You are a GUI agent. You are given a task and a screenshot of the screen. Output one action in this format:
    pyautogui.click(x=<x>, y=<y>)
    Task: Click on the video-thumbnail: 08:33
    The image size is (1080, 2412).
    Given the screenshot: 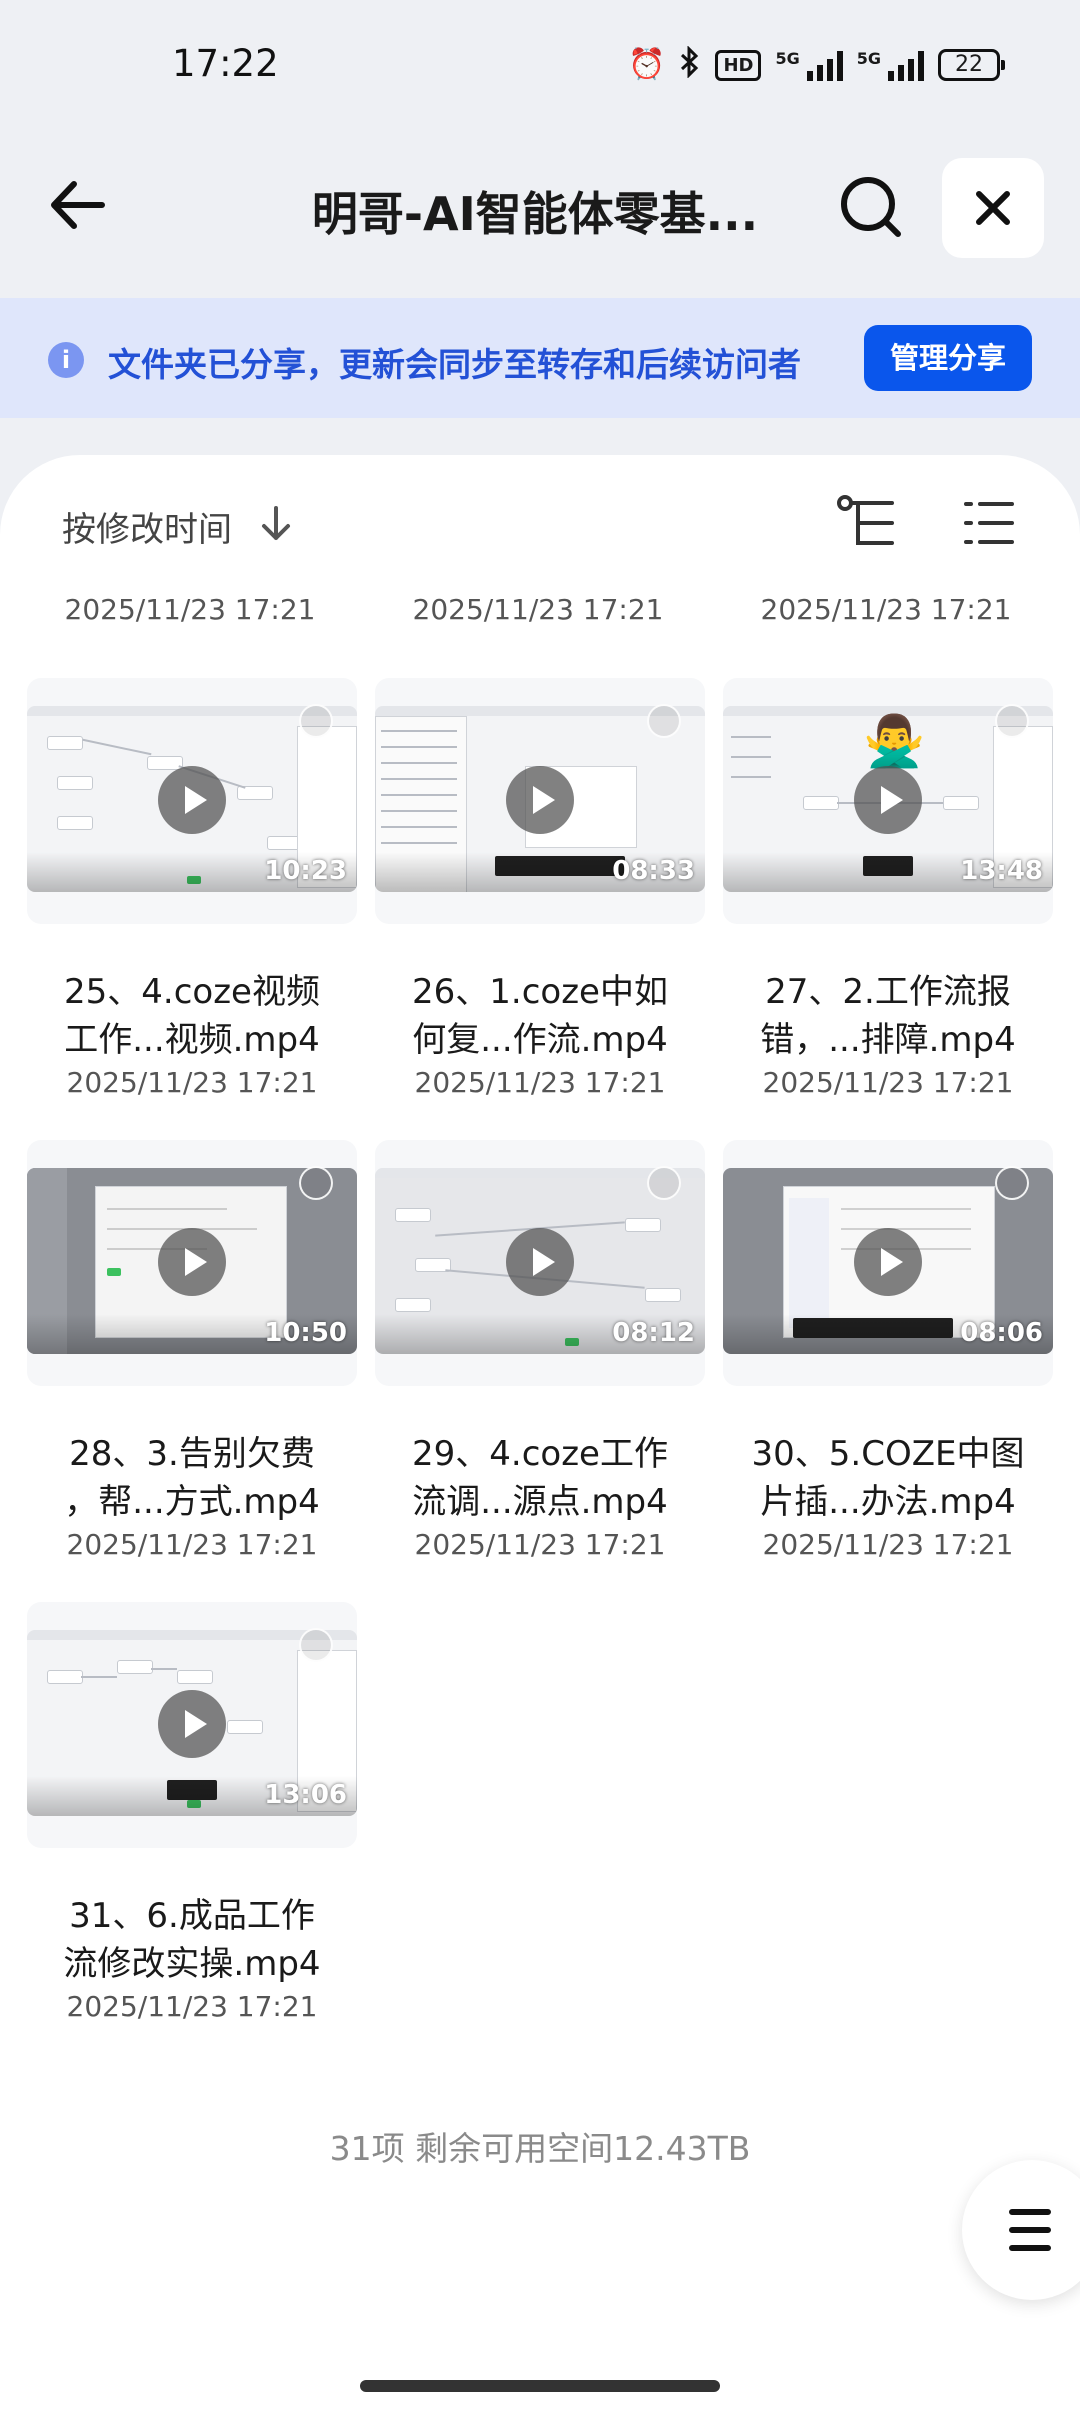 What is the action you would take?
    pyautogui.click(x=540, y=801)
    